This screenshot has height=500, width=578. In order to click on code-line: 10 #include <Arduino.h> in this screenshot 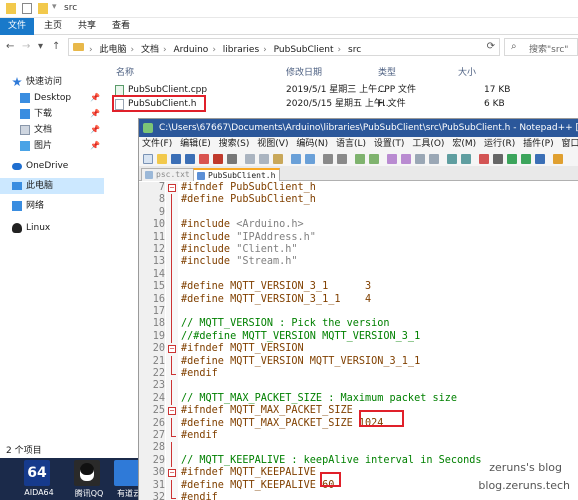, I will do `click(358, 225)`.